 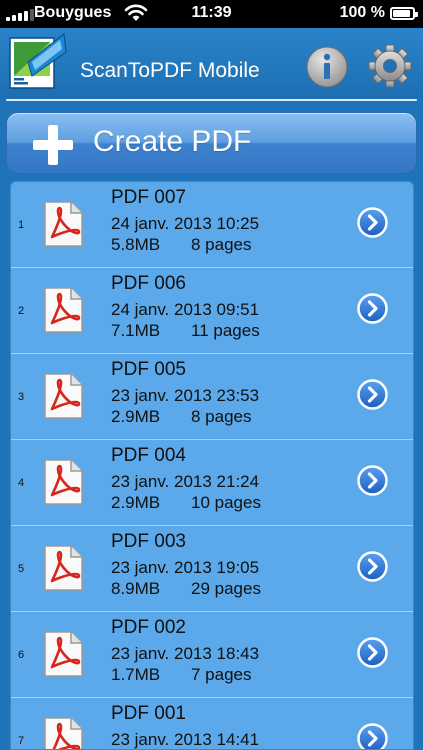 I want to click on pdf-pages: 11 pages, so click(x=225, y=330).